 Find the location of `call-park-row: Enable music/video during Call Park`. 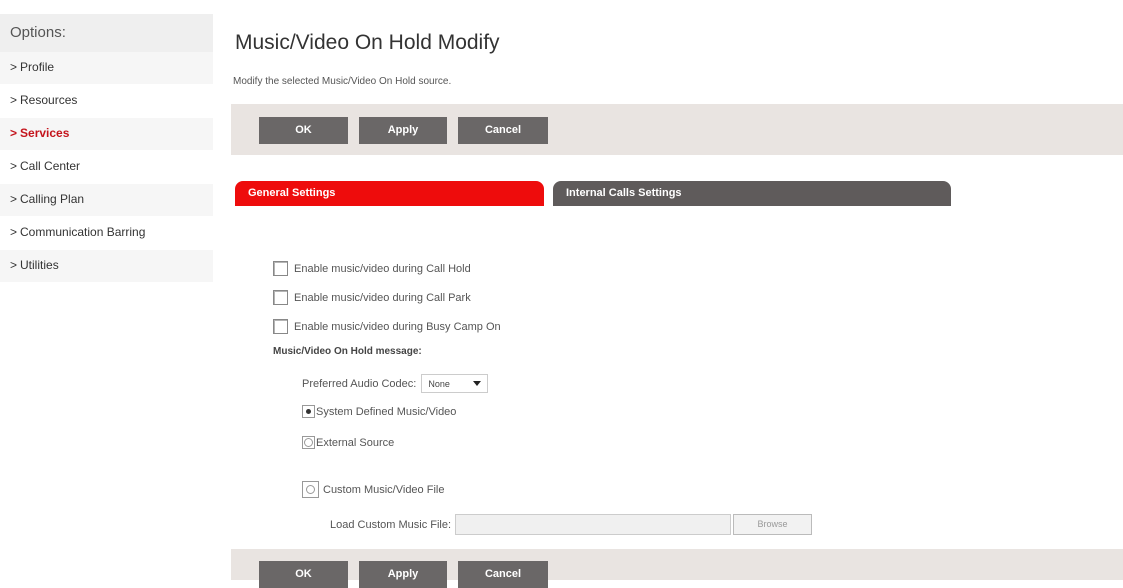

call-park-row: Enable music/video during Call Park is located at coordinates (372, 297).